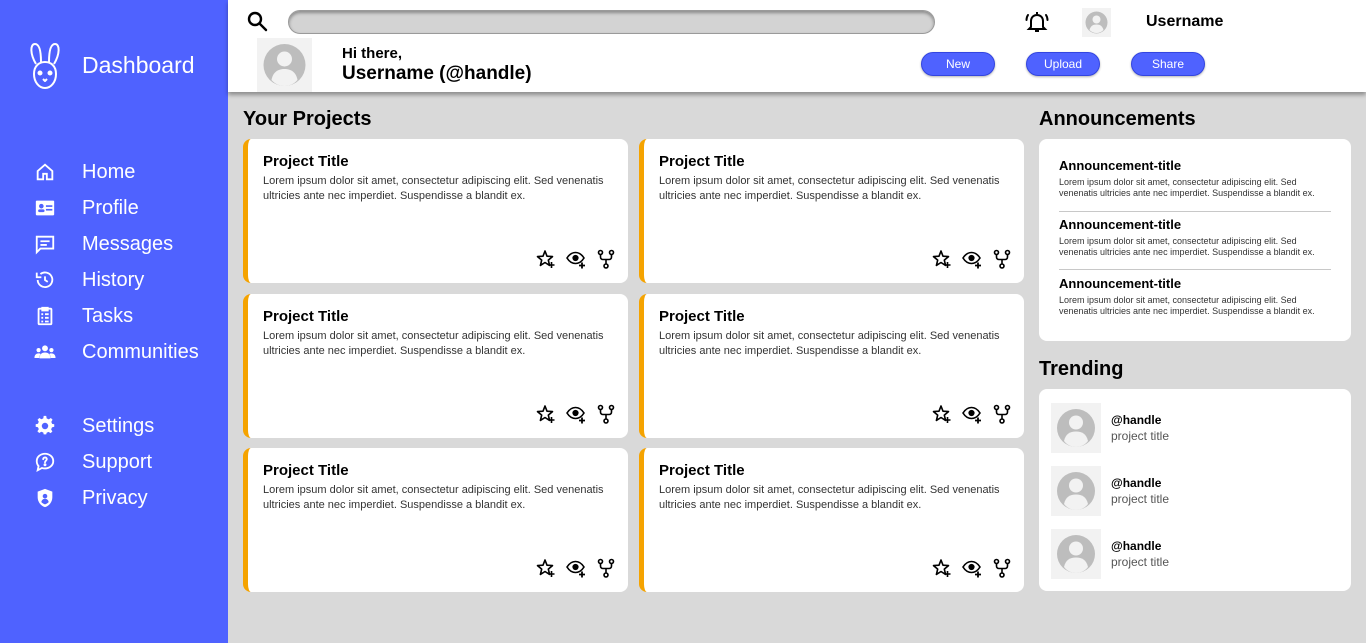  What do you see at coordinates (128, 244) in the screenshot?
I see `sidebar-item-label: Messages` at bounding box center [128, 244].